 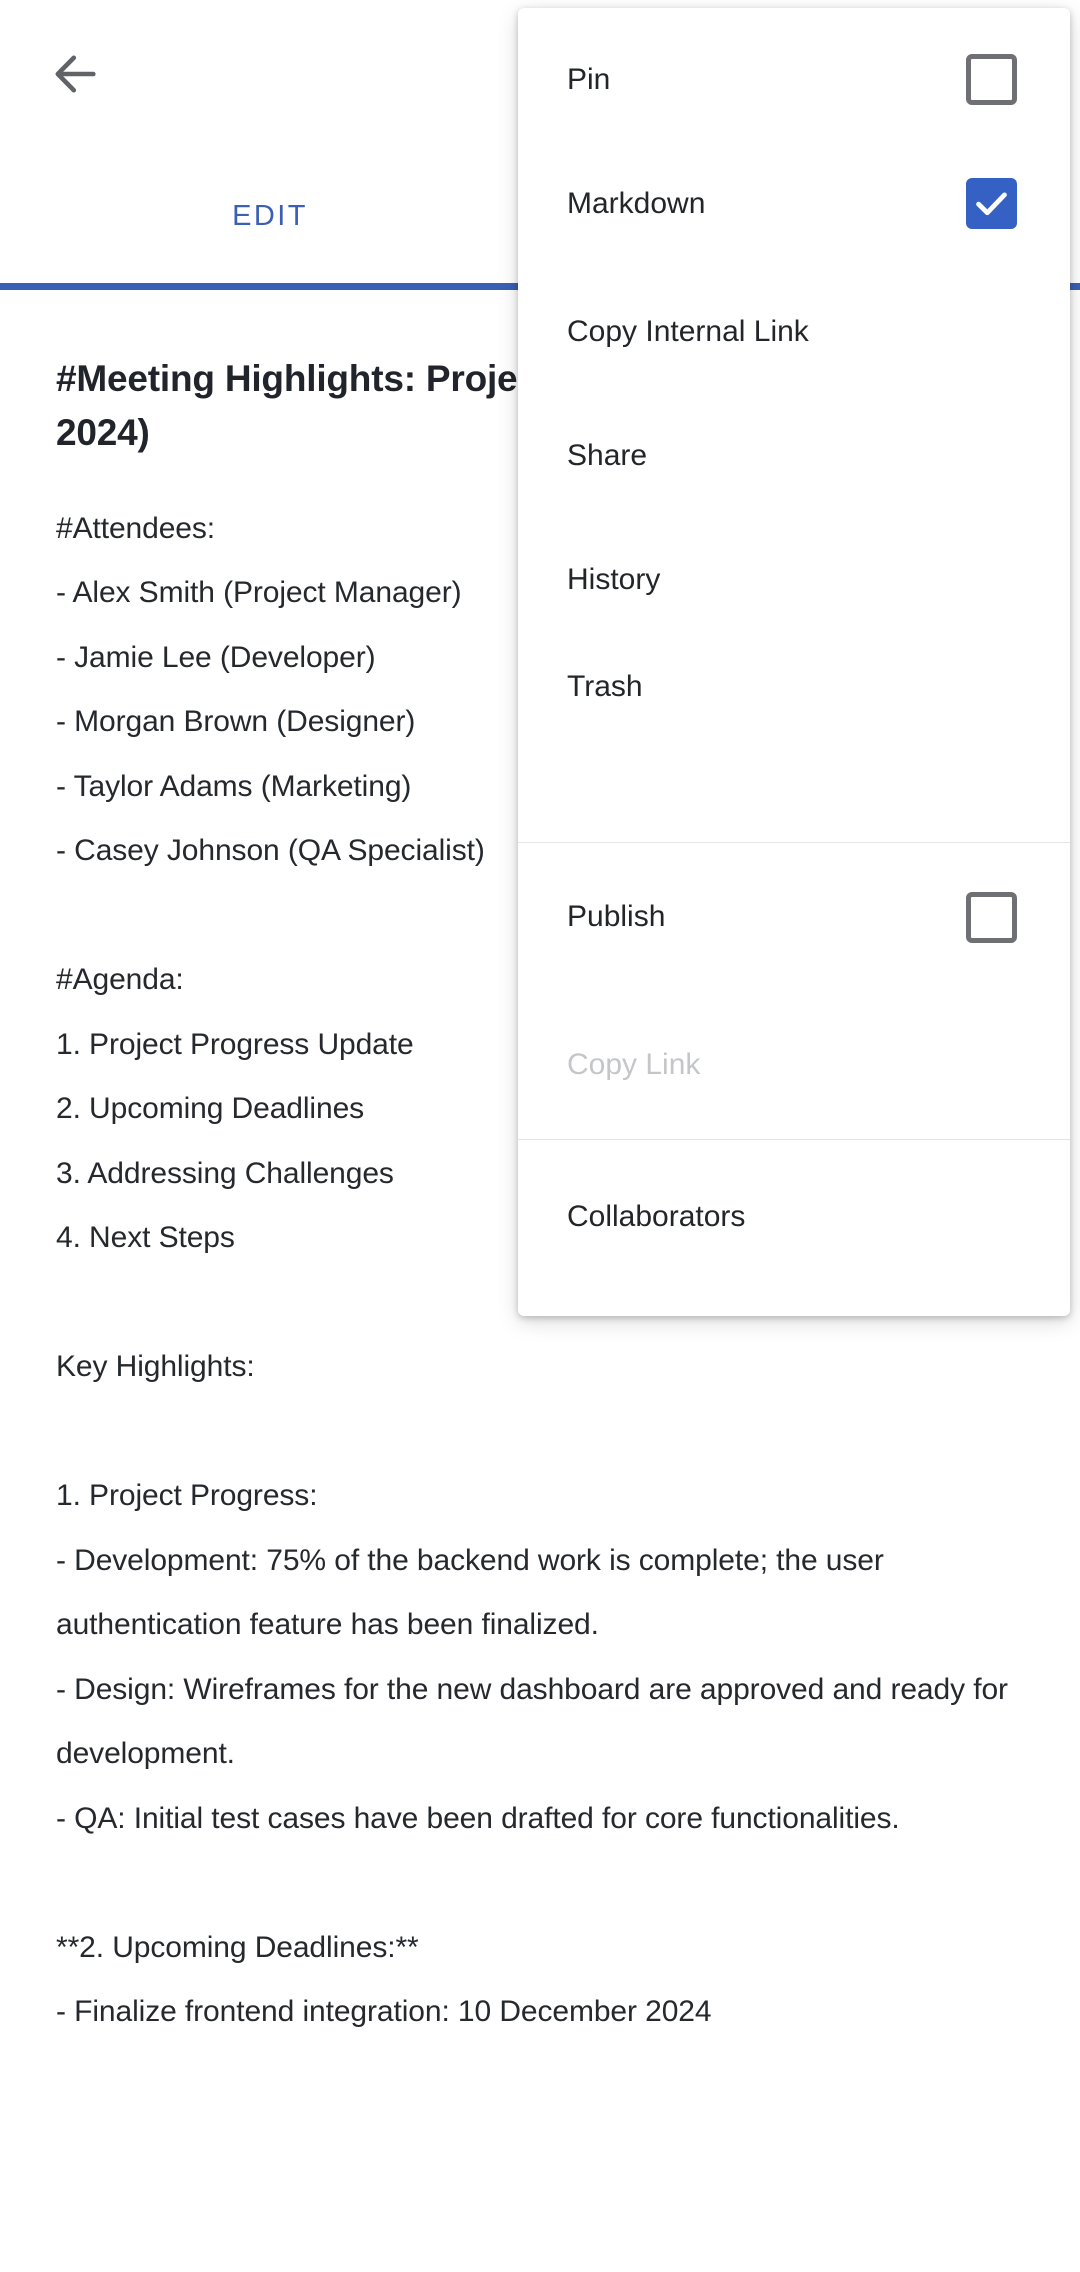 I want to click on menu-item-publish: Publish, so click(x=794, y=917).